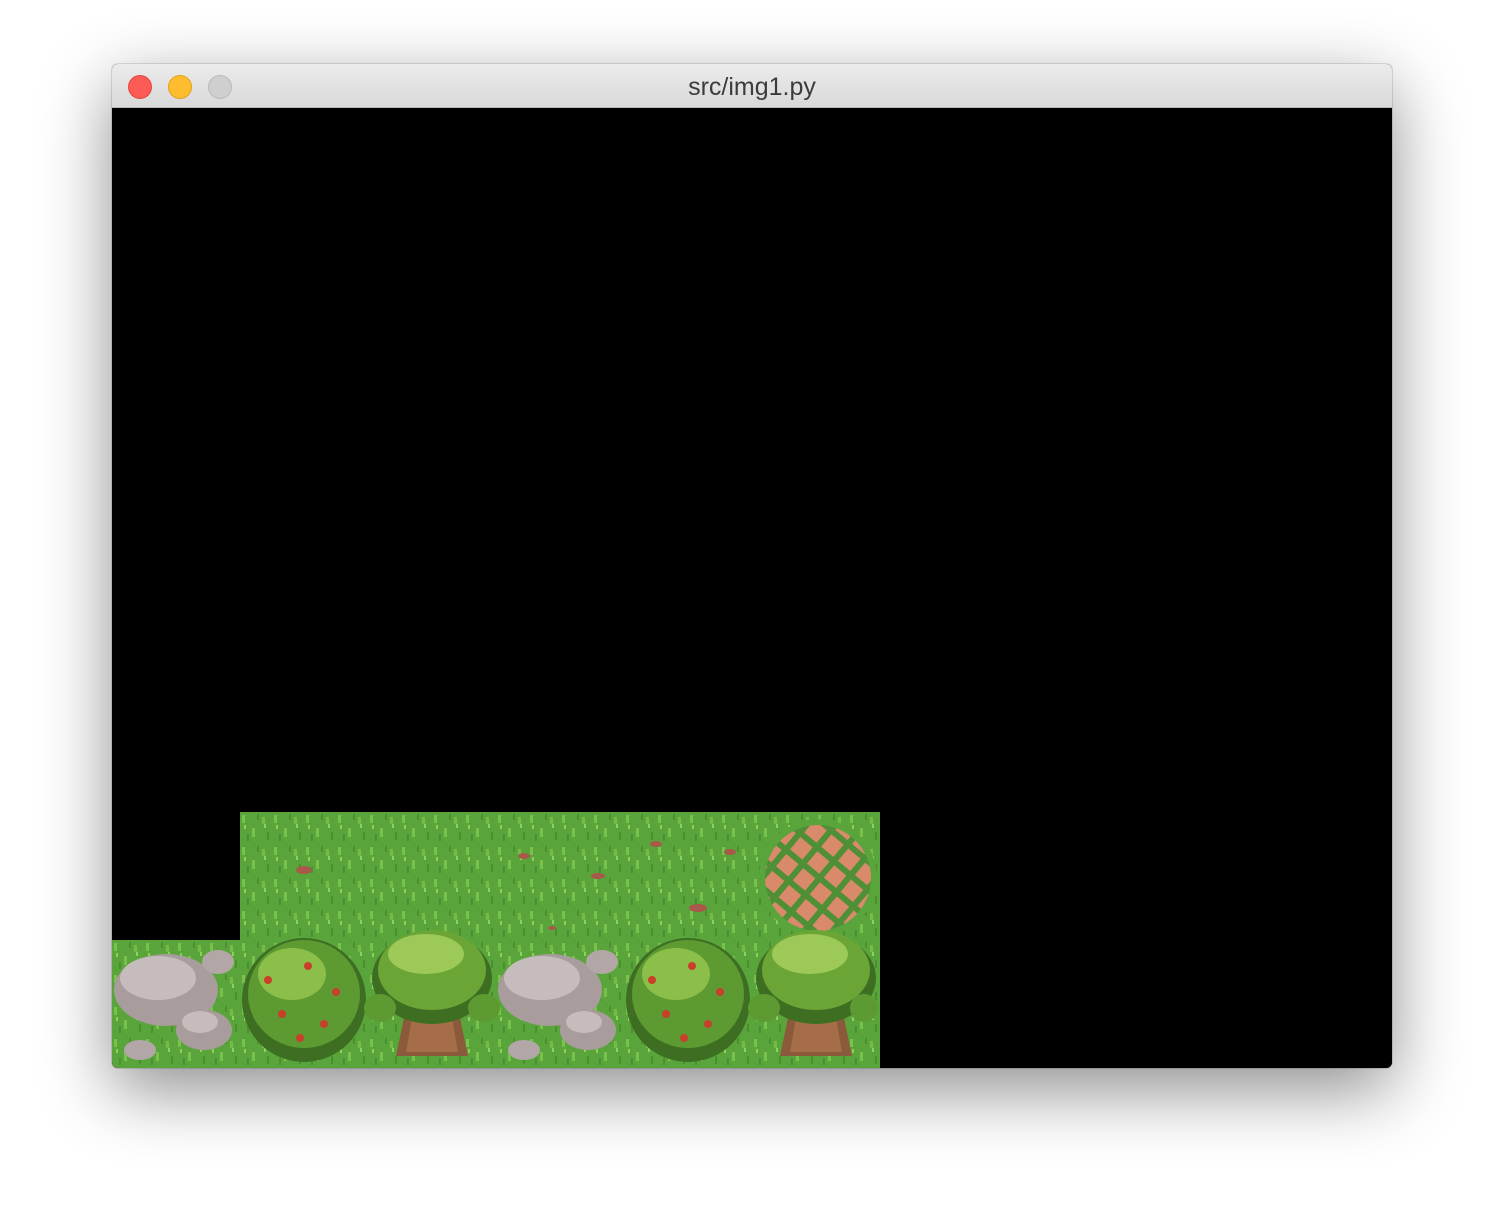 The image size is (1504, 1228). I want to click on grass-tile-row, so click(560, 876).